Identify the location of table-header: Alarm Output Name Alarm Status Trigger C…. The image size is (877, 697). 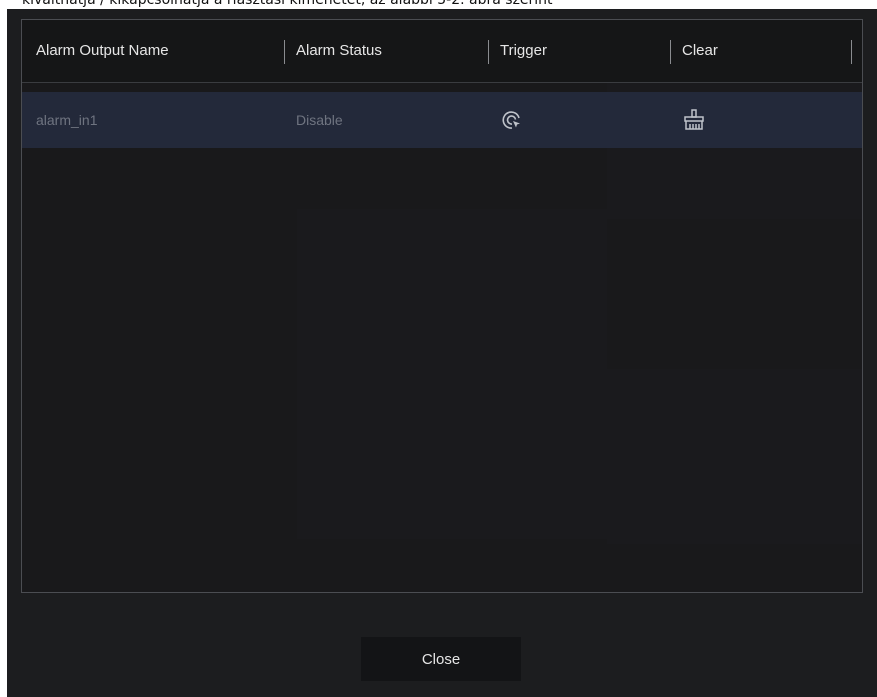
(442, 51).